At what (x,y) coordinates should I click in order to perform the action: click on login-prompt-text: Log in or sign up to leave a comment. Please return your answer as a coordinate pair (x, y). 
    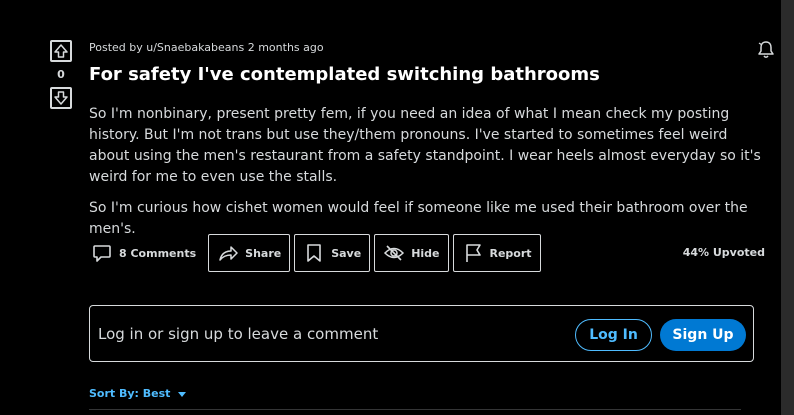
    Looking at the image, I should click on (238, 334).